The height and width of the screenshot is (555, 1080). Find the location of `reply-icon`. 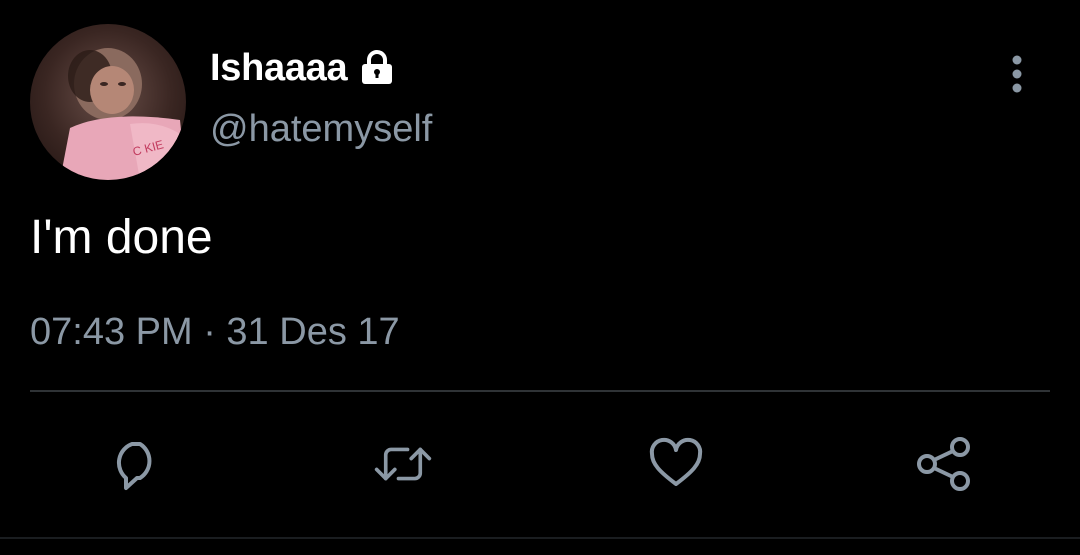

reply-icon is located at coordinates (134, 466).